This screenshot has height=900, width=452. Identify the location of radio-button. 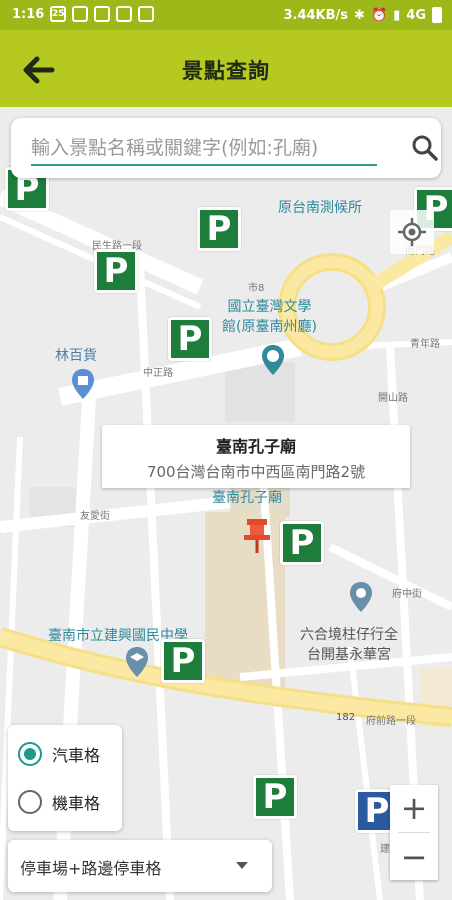
(30, 802).